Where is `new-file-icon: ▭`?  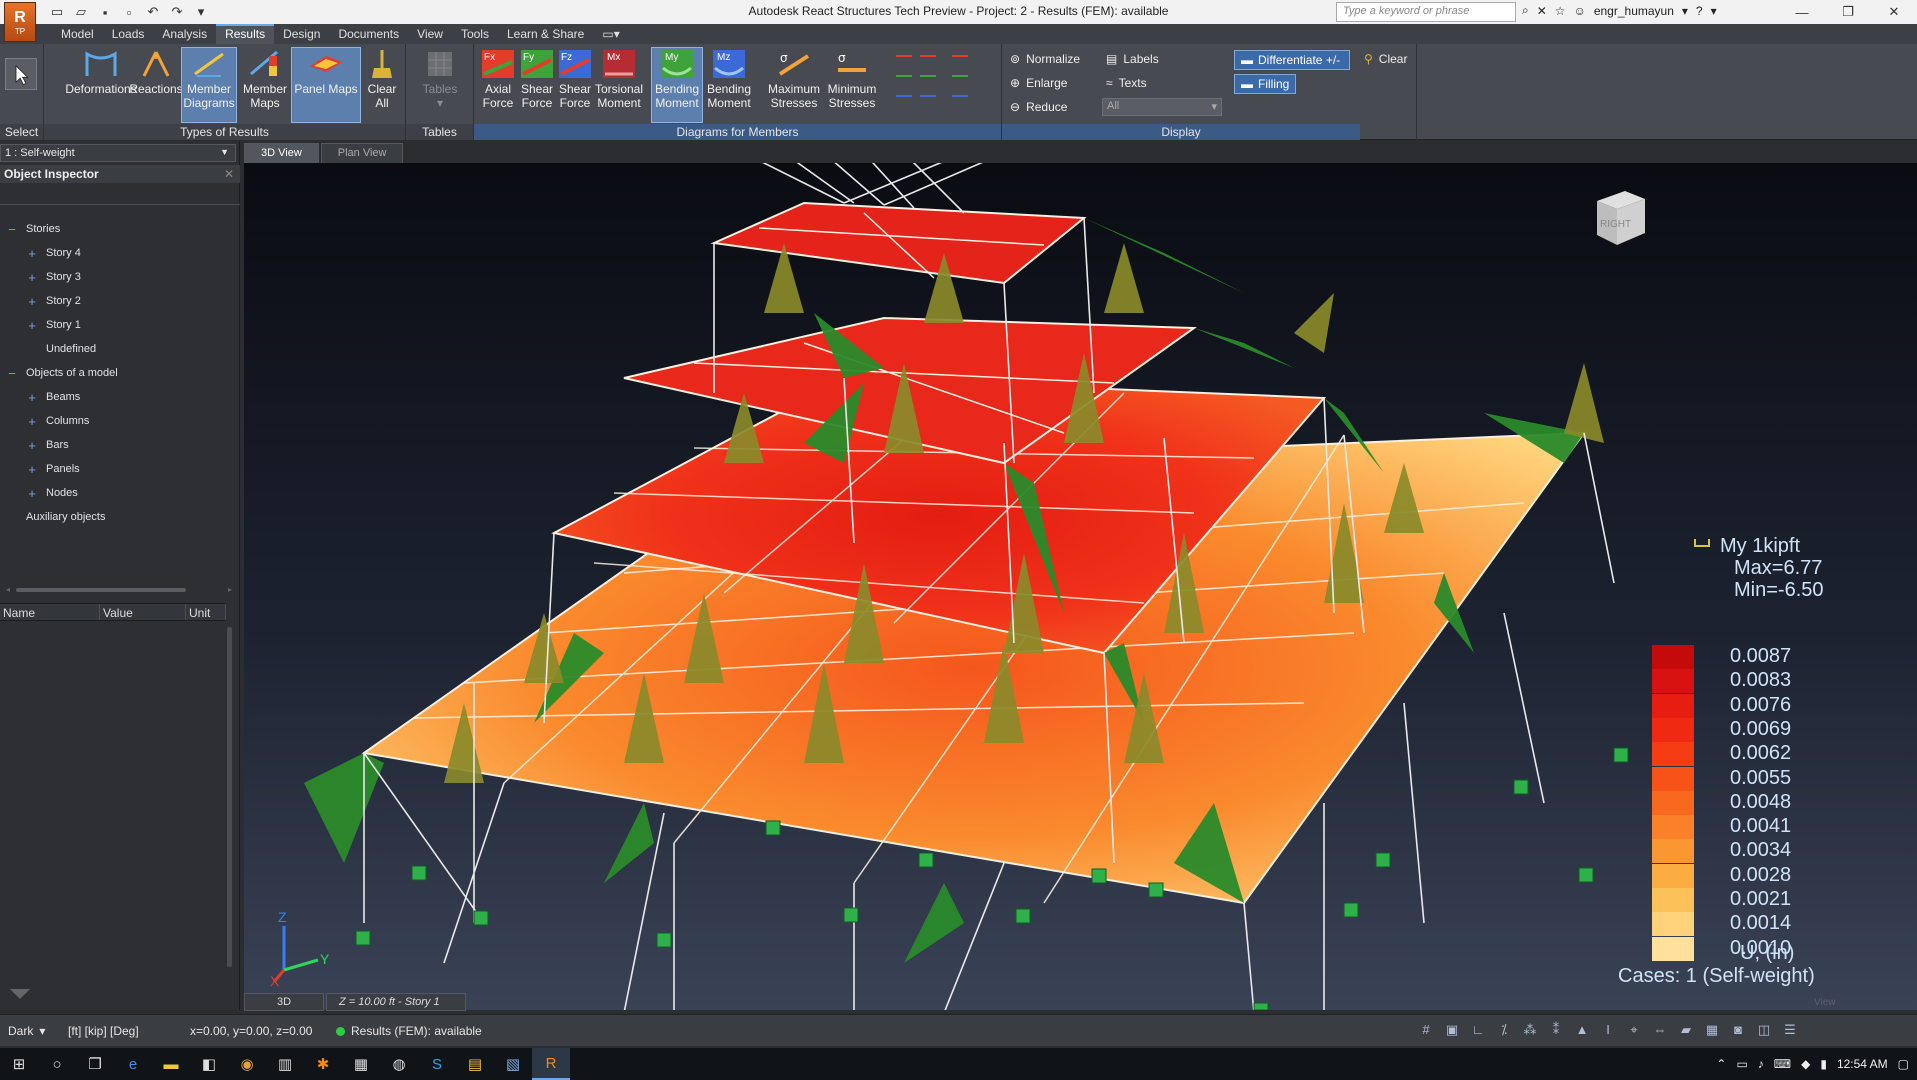
new-file-icon: ▭ is located at coordinates (57, 12).